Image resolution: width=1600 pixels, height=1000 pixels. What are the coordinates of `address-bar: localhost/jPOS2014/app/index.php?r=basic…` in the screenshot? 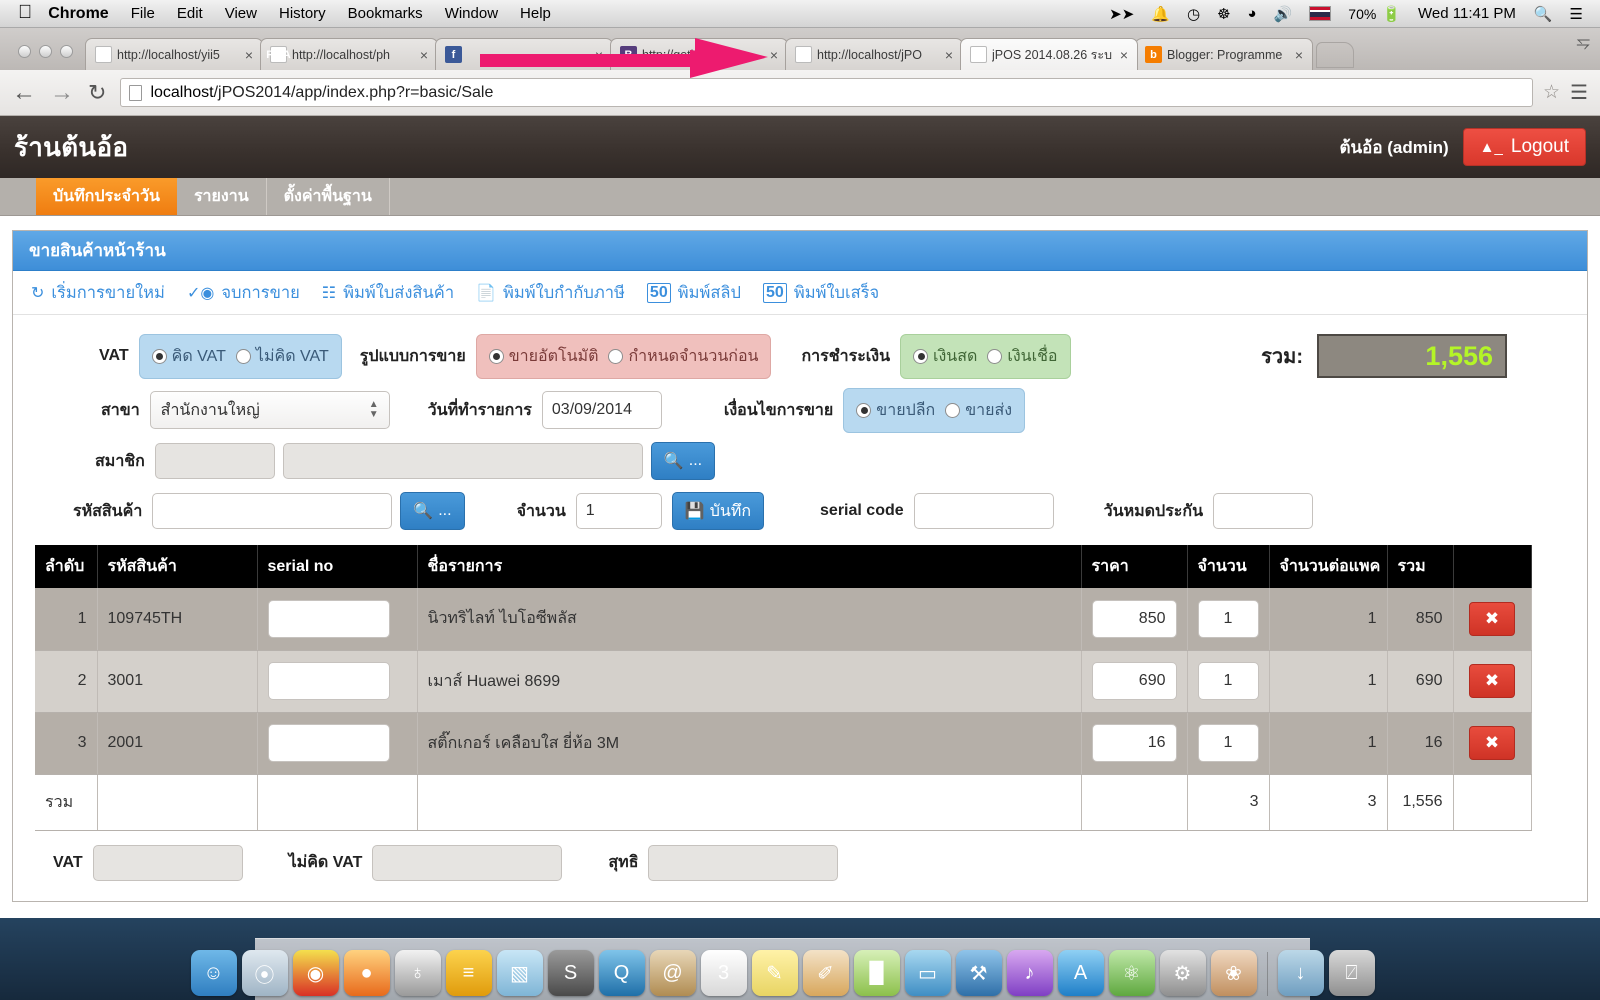 It's located at (827, 92).